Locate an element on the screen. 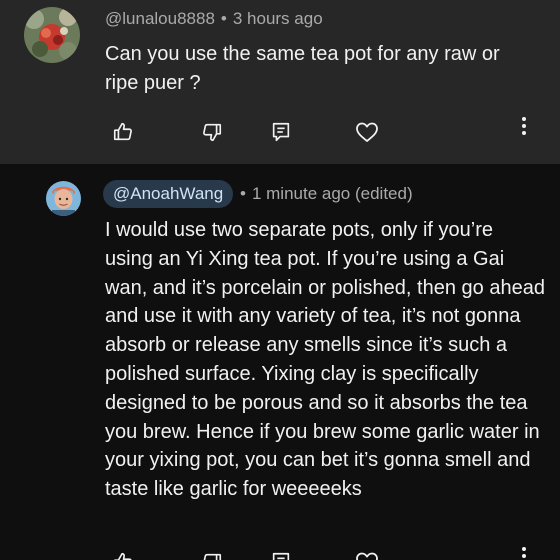  reply-actions is located at coordinates (280, 552).